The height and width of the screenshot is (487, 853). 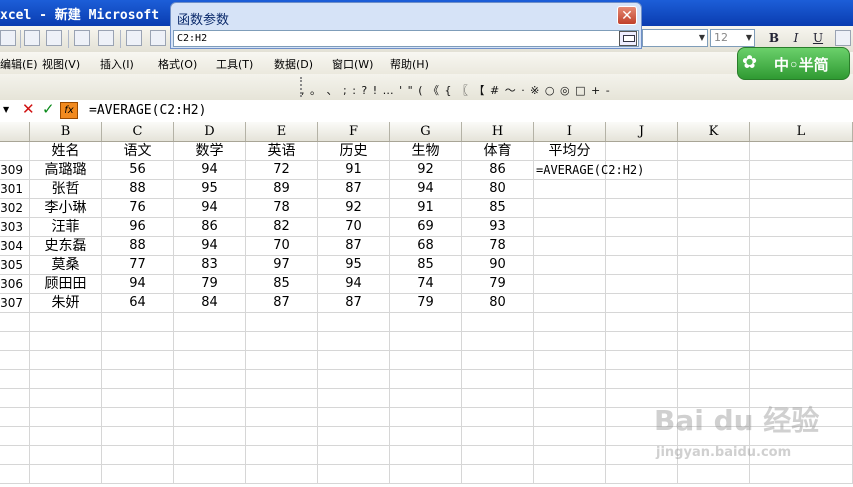 I want to click on row-header: 305, so click(x=15, y=265).